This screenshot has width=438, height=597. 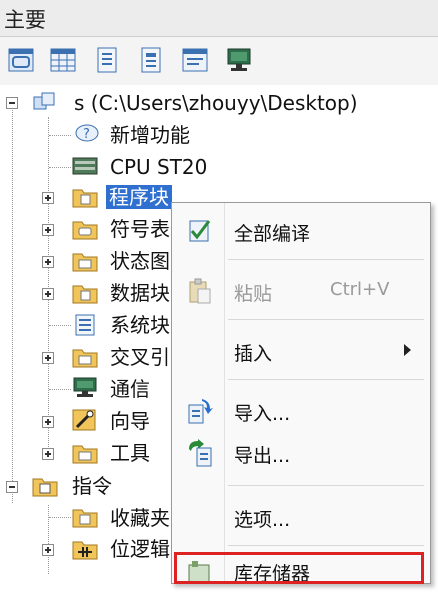 What do you see at coordinates (48, 454) in the screenshot?
I see `expand-tools-button` at bounding box center [48, 454].